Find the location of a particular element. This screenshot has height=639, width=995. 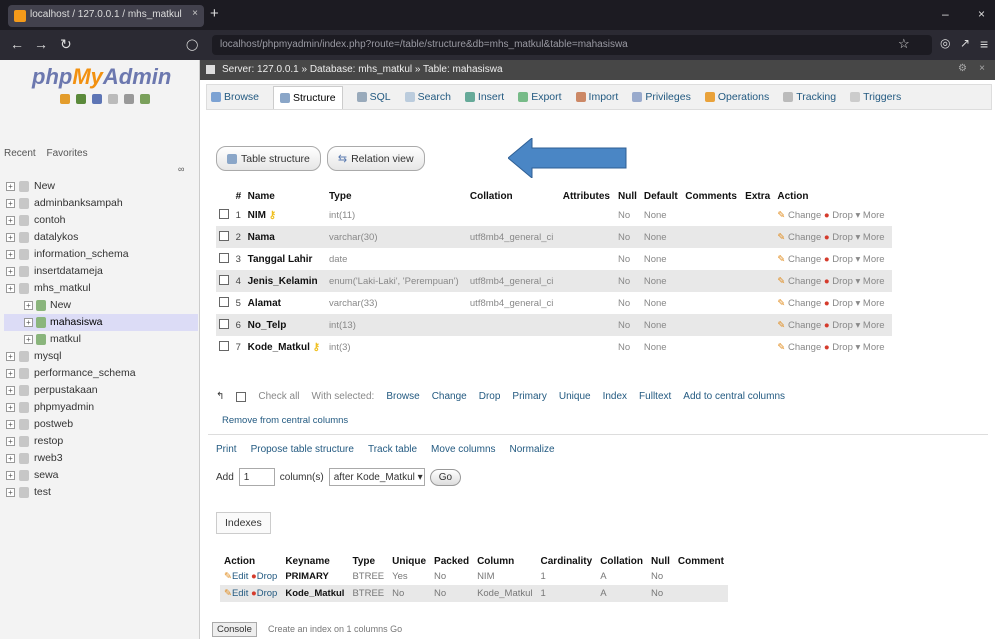

tab-browse: Browse is located at coordinates (235, 97).